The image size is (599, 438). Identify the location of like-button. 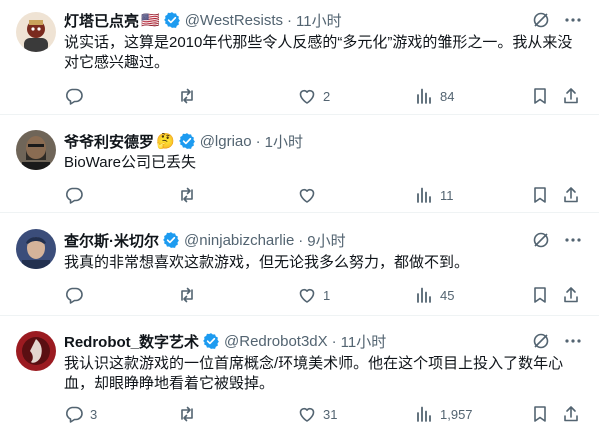
(310, 195).